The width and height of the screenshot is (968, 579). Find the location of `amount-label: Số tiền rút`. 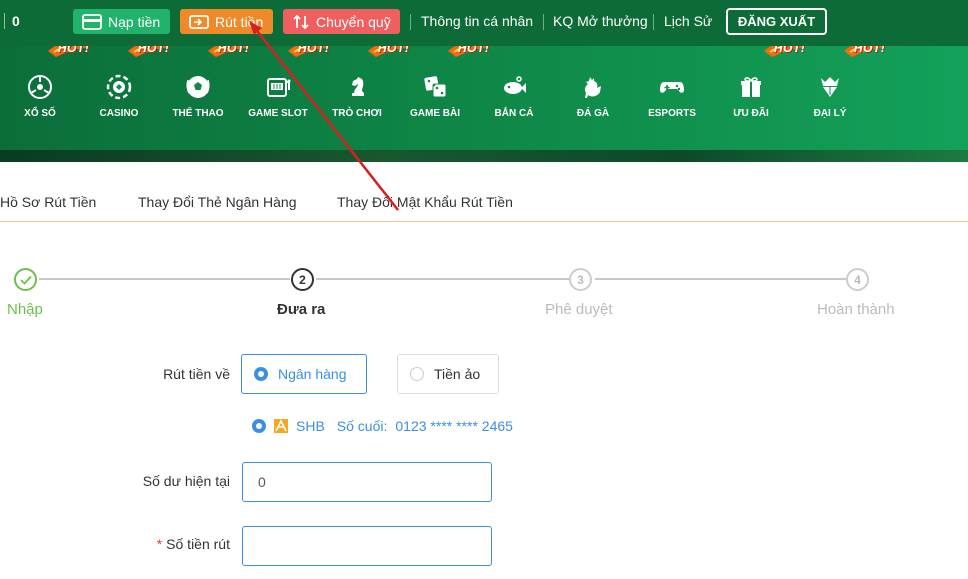

amount-label: Số tiền rút is located at coordinates (198, 544).